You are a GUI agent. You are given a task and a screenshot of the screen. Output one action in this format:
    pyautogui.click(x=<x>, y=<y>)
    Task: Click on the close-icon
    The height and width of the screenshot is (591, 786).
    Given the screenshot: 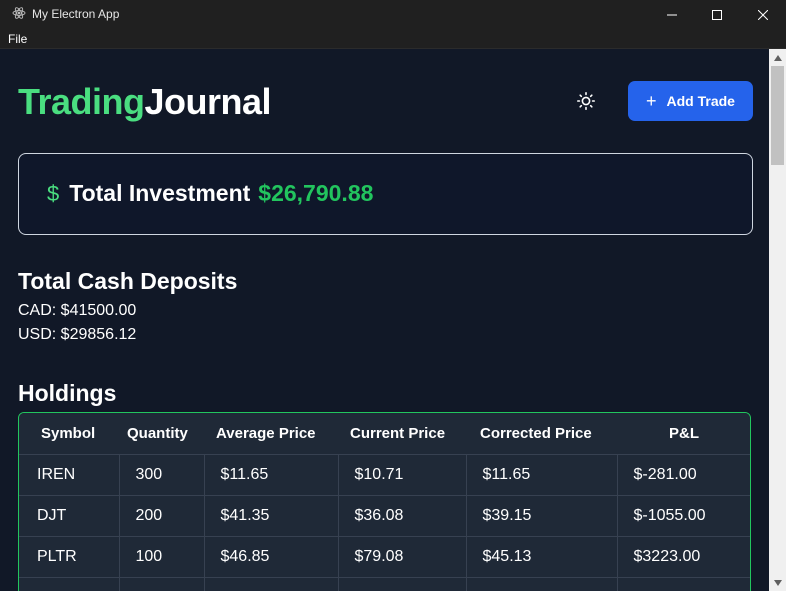 What is the action you would take?
    pyautogui.click(x=763, y=14)
    